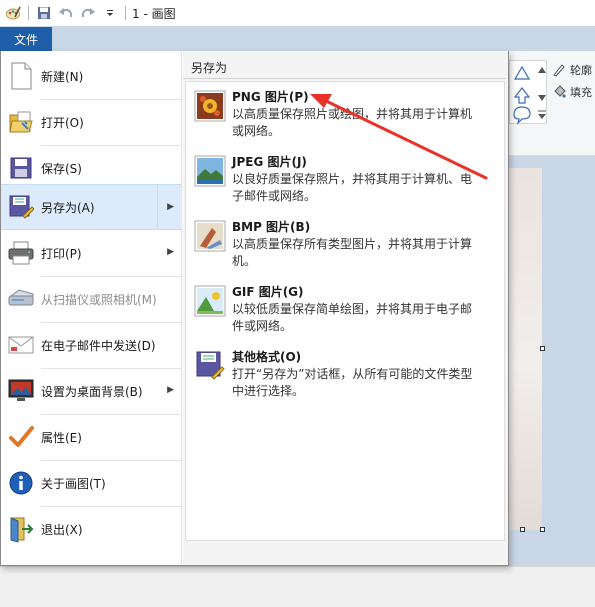  I want to click on menu-item-from-scanner: 从扫描仪或照相机(M), so click(91, 299).